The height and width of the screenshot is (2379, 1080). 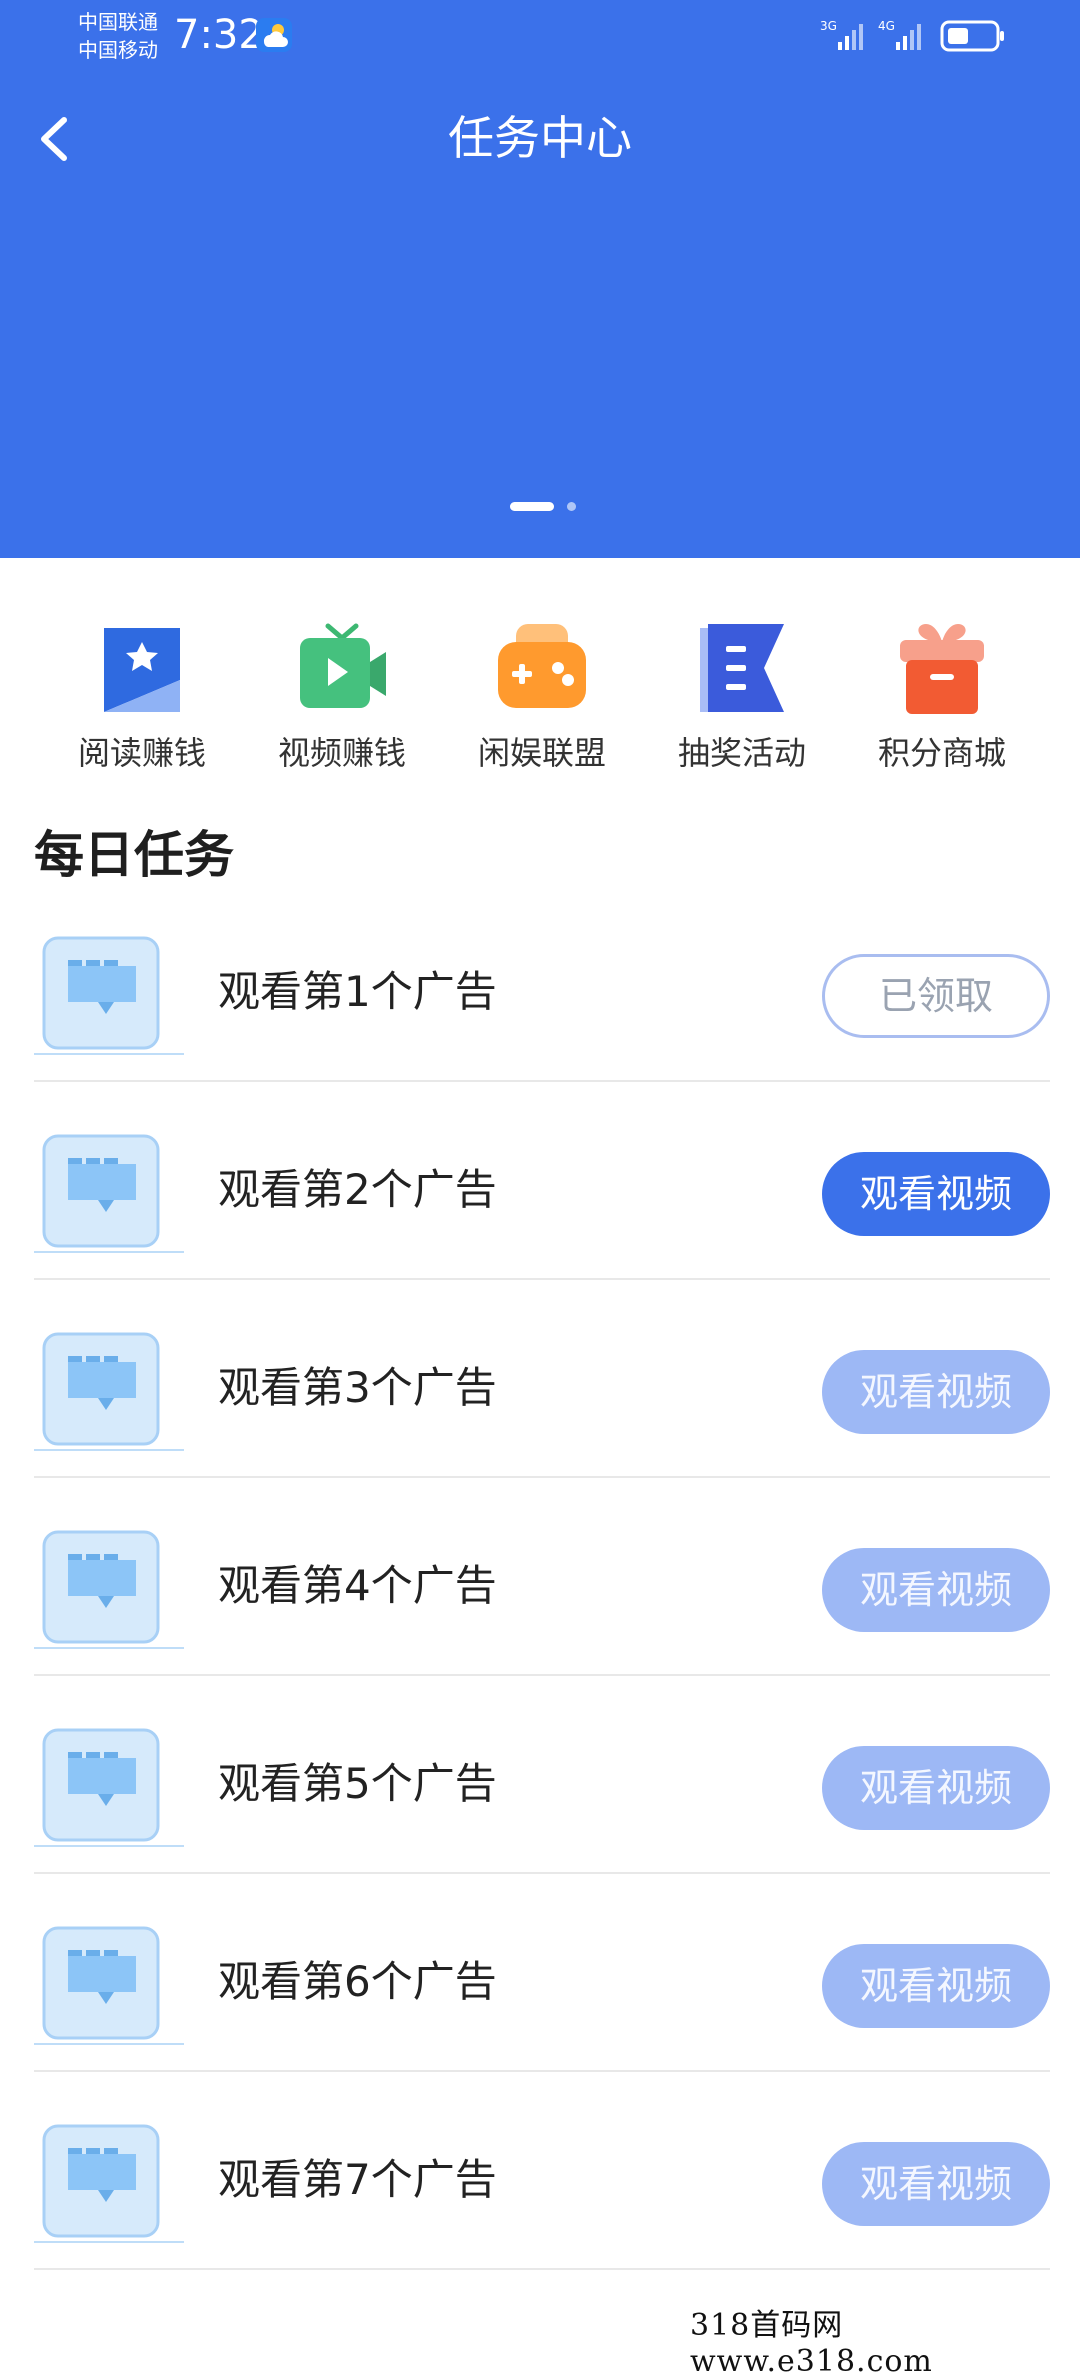 I want to click on task-row: 观看第1个广告 已领取, so click(x=542, y=1029).